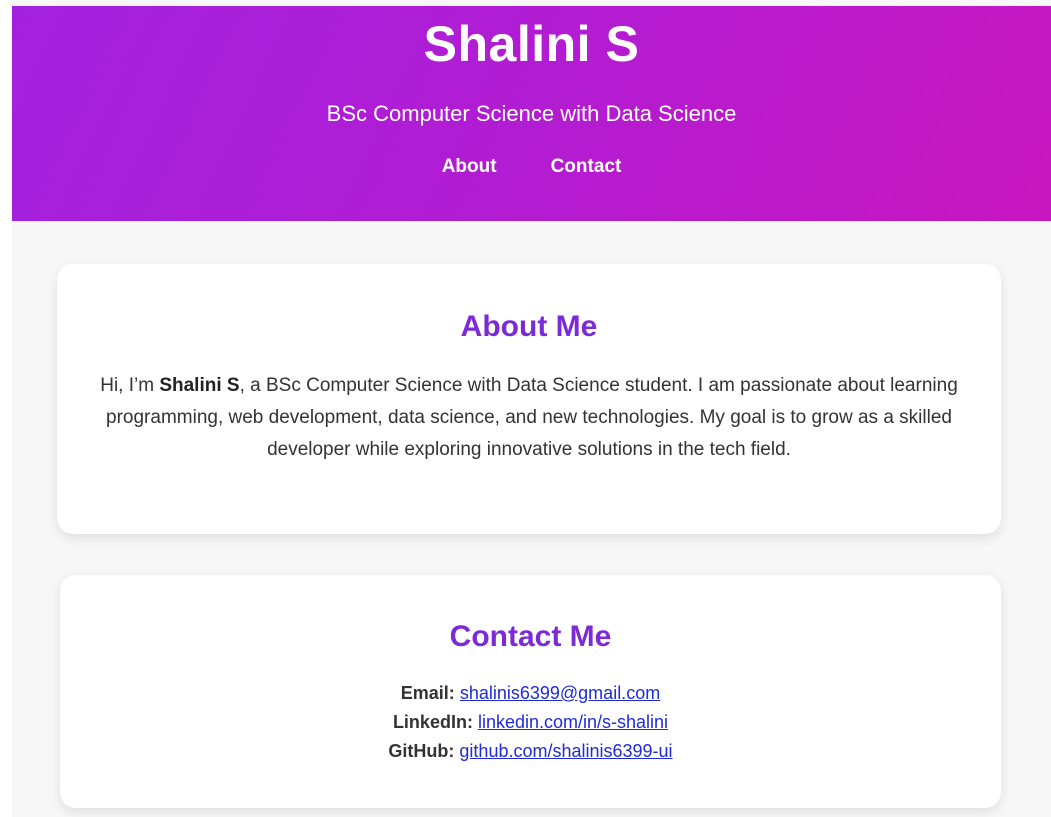 The width and height of the screenshot is (1051, 817). What do you see at coordinates (531, 167) in the screenshot?
I see `main-nav: About Contact` at bounding box center [531, 167].